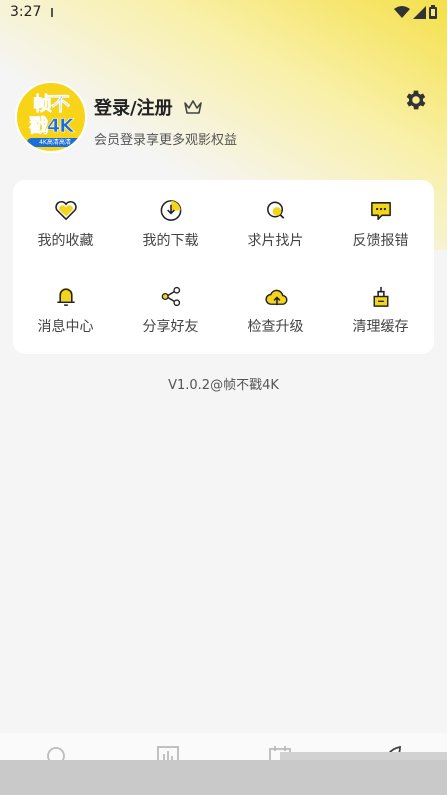  What do you see at coordinates (52, 126) in the screenshot?
I see `avatar-logo-line2: 戳4K` at bounding box center [52, 126].